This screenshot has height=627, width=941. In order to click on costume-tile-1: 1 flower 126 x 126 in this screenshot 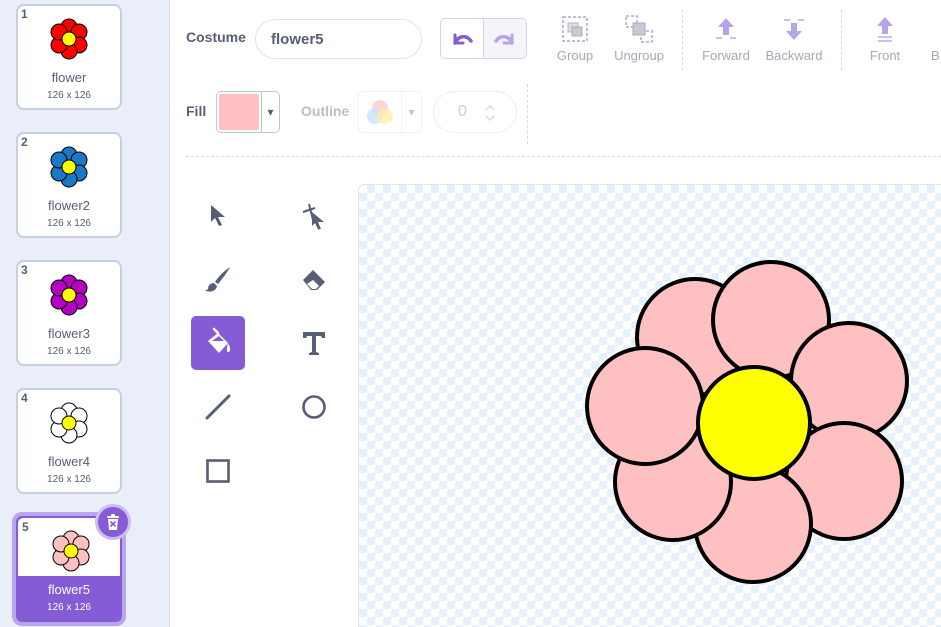, I will do `click(69, 57)`.